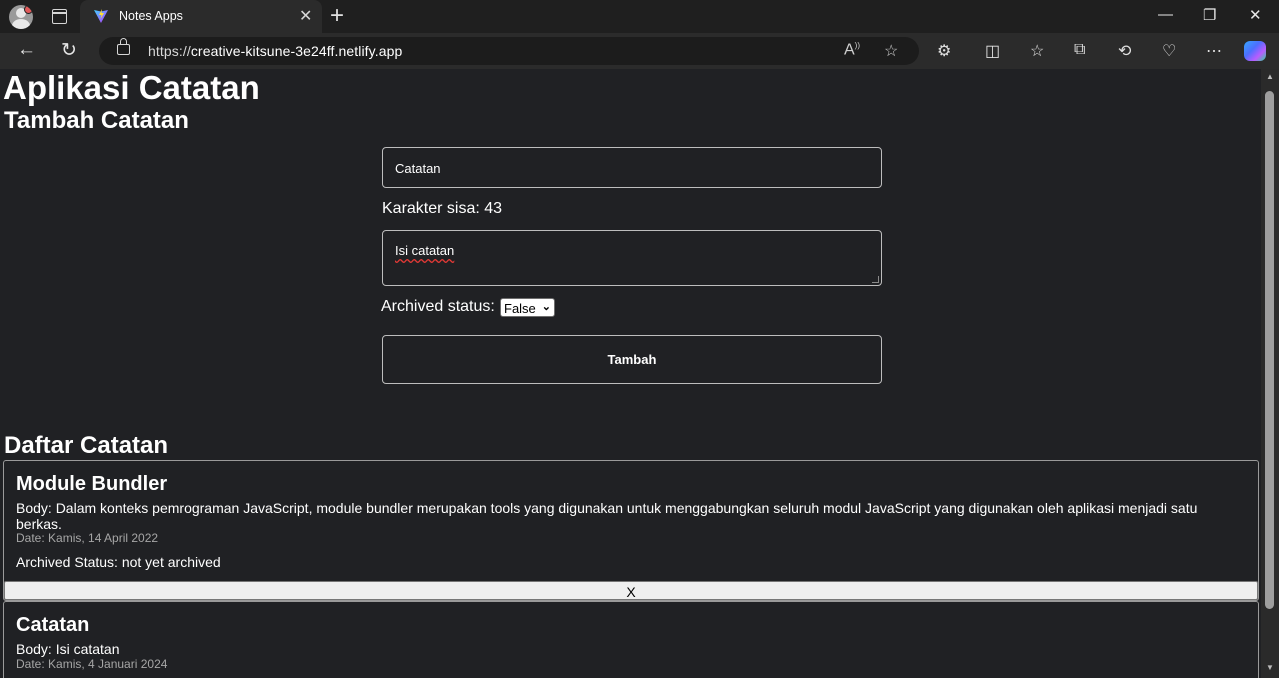 The height and width of the screenshot is (678, 1279). Describe the element at coordinates (418, 168) in the screenshot. I see `note-title-input-value: Catatan` at that location.